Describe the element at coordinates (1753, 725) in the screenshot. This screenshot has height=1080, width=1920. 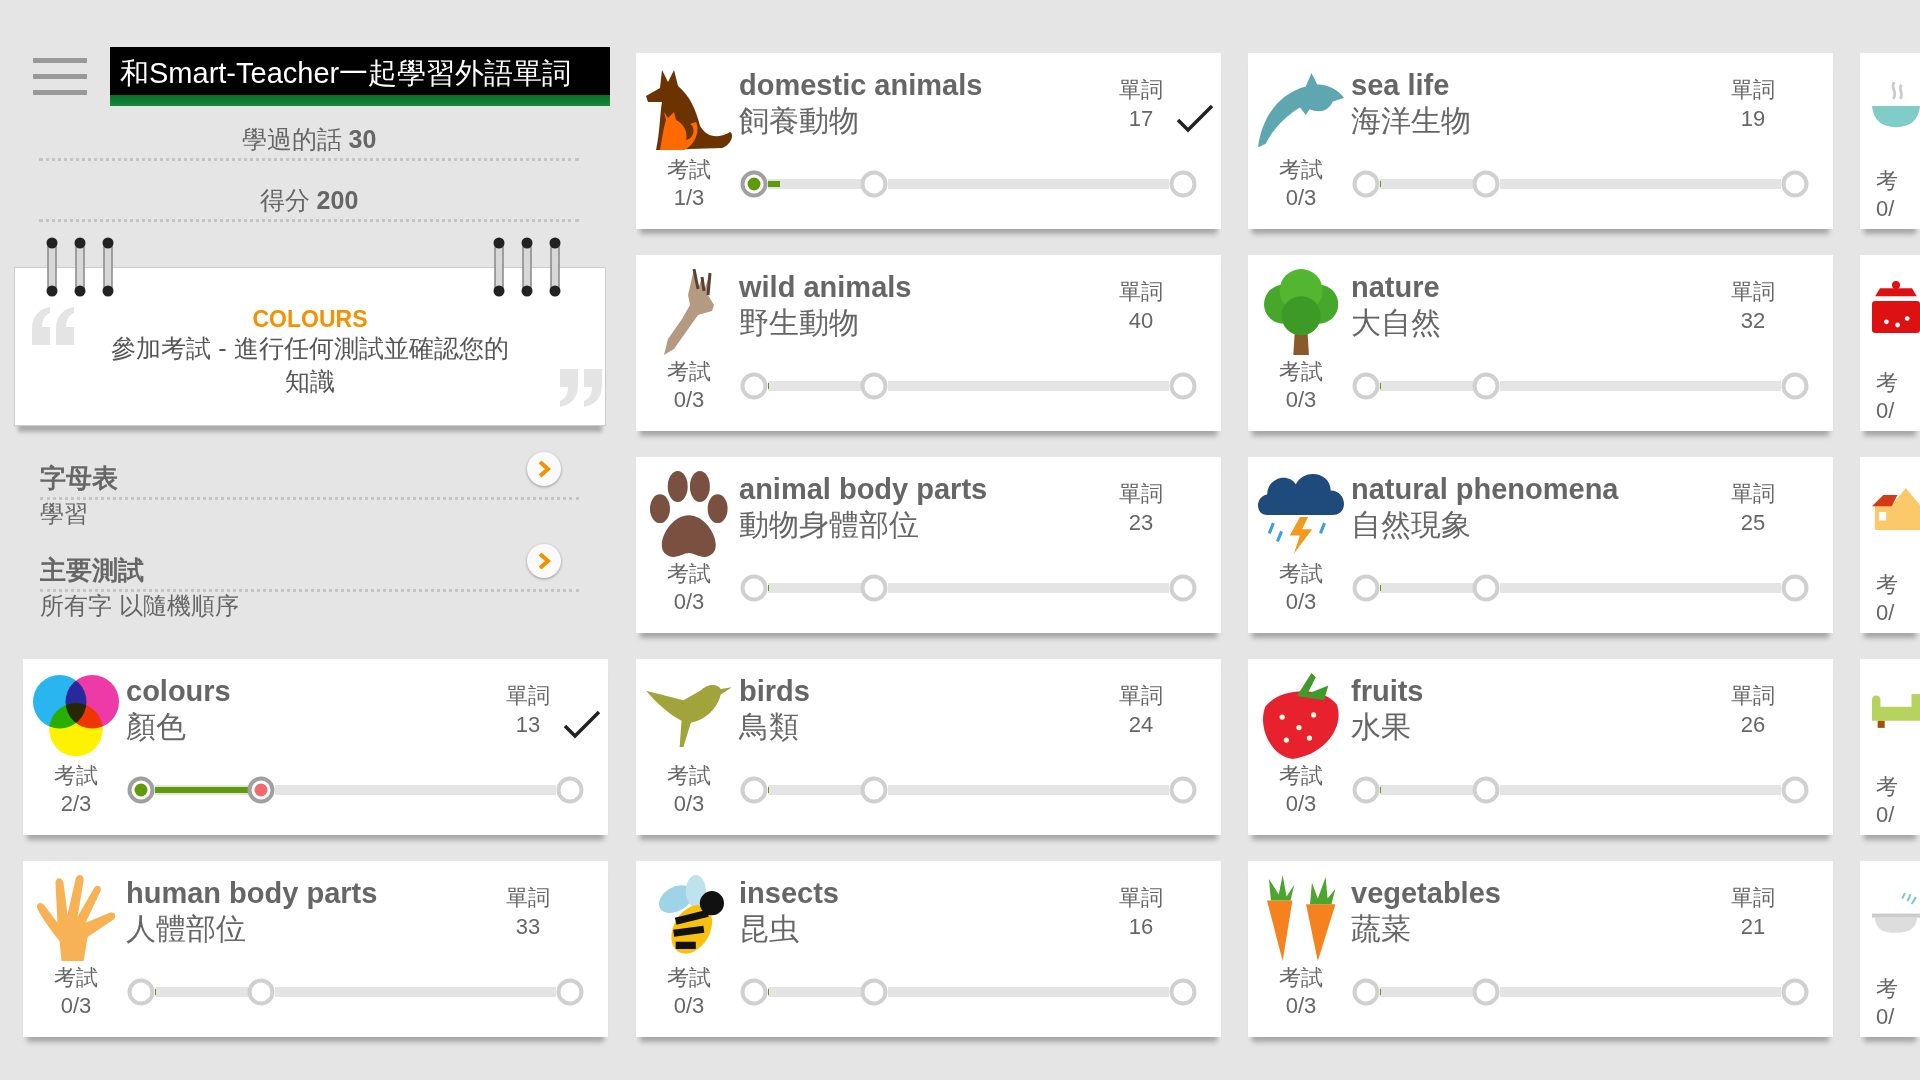
I see `word-count: 26` at that location.